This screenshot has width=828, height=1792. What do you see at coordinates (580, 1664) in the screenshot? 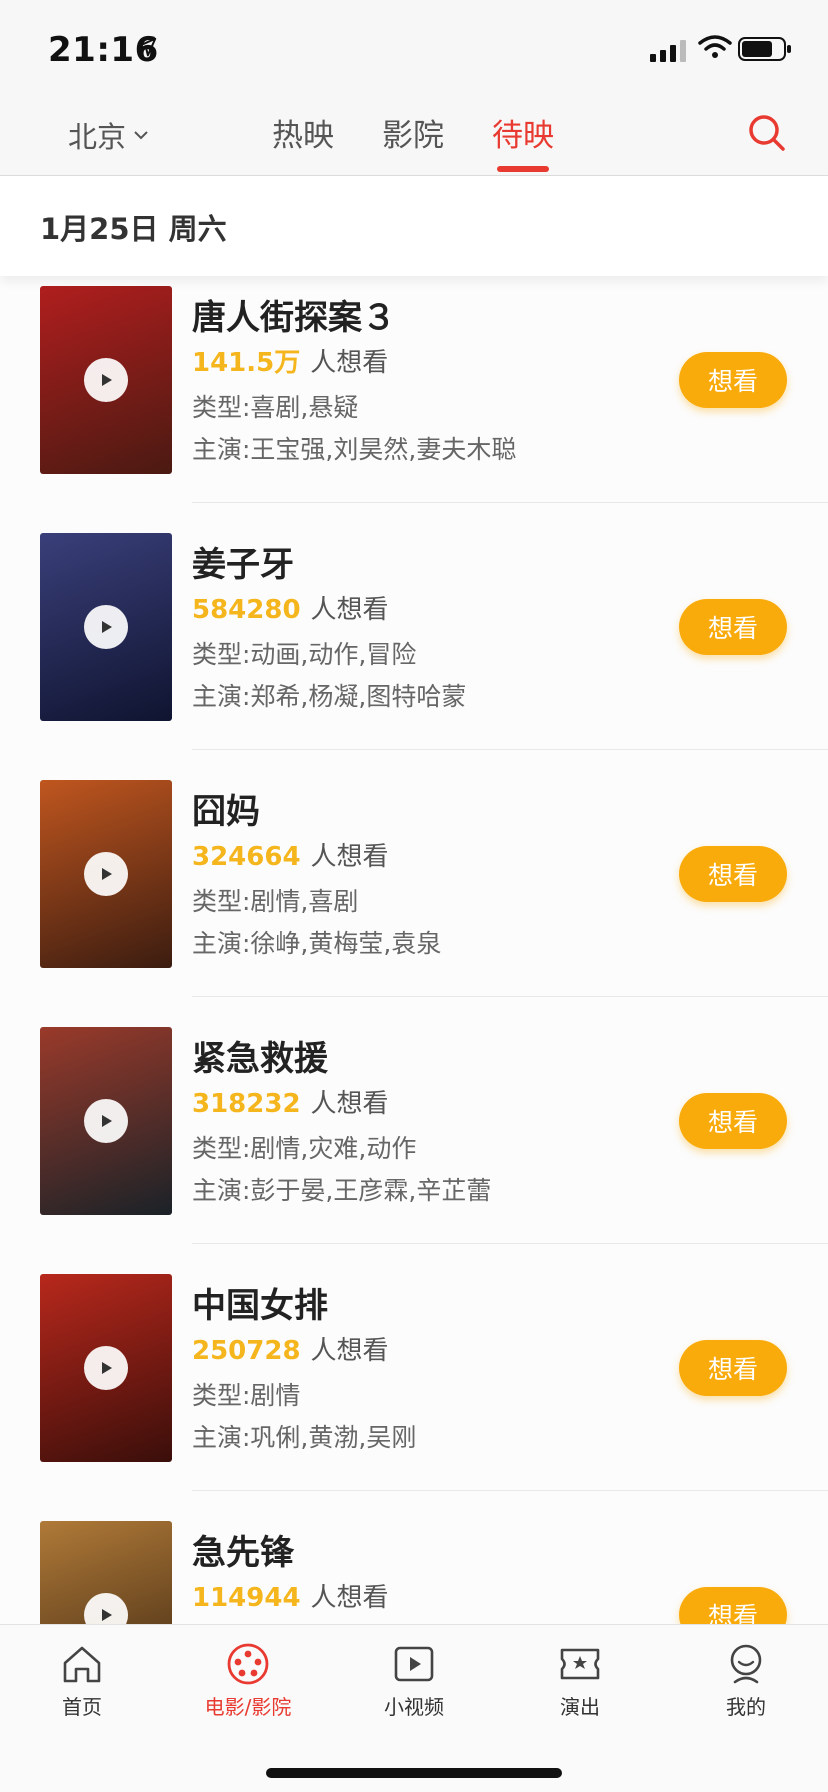
I see `ticket-star-icon` at bounding box center [580, 1664].